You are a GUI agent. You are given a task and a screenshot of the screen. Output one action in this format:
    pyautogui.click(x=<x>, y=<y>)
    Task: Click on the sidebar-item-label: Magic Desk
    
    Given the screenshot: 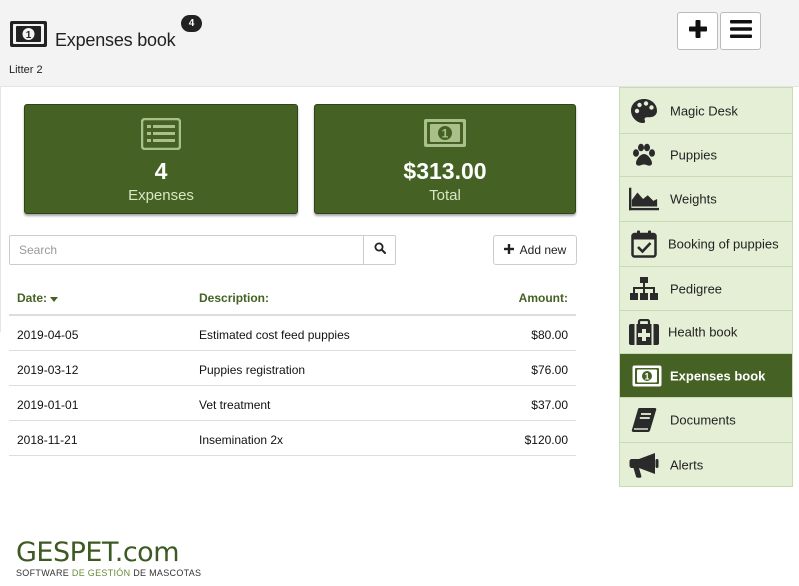 What is the action you would take?
    pyautogui.click(x=704, y=110)
    